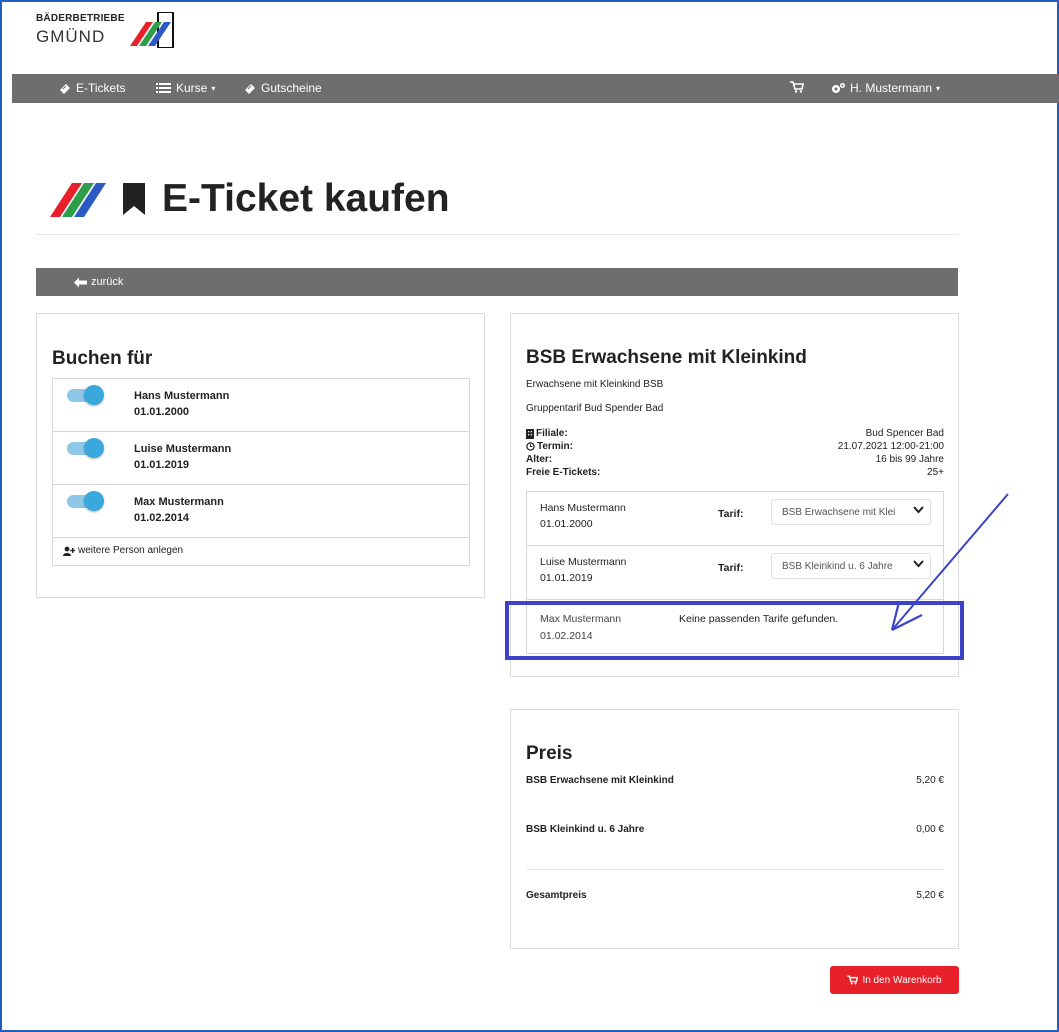 Image resolution: width=1059 pixels, height=1032 pixels. What do you see at coordinates (556, 895) in the screenshot?
I see `price-total-label: Gesamtpreis` at bounding box center [556, 895].